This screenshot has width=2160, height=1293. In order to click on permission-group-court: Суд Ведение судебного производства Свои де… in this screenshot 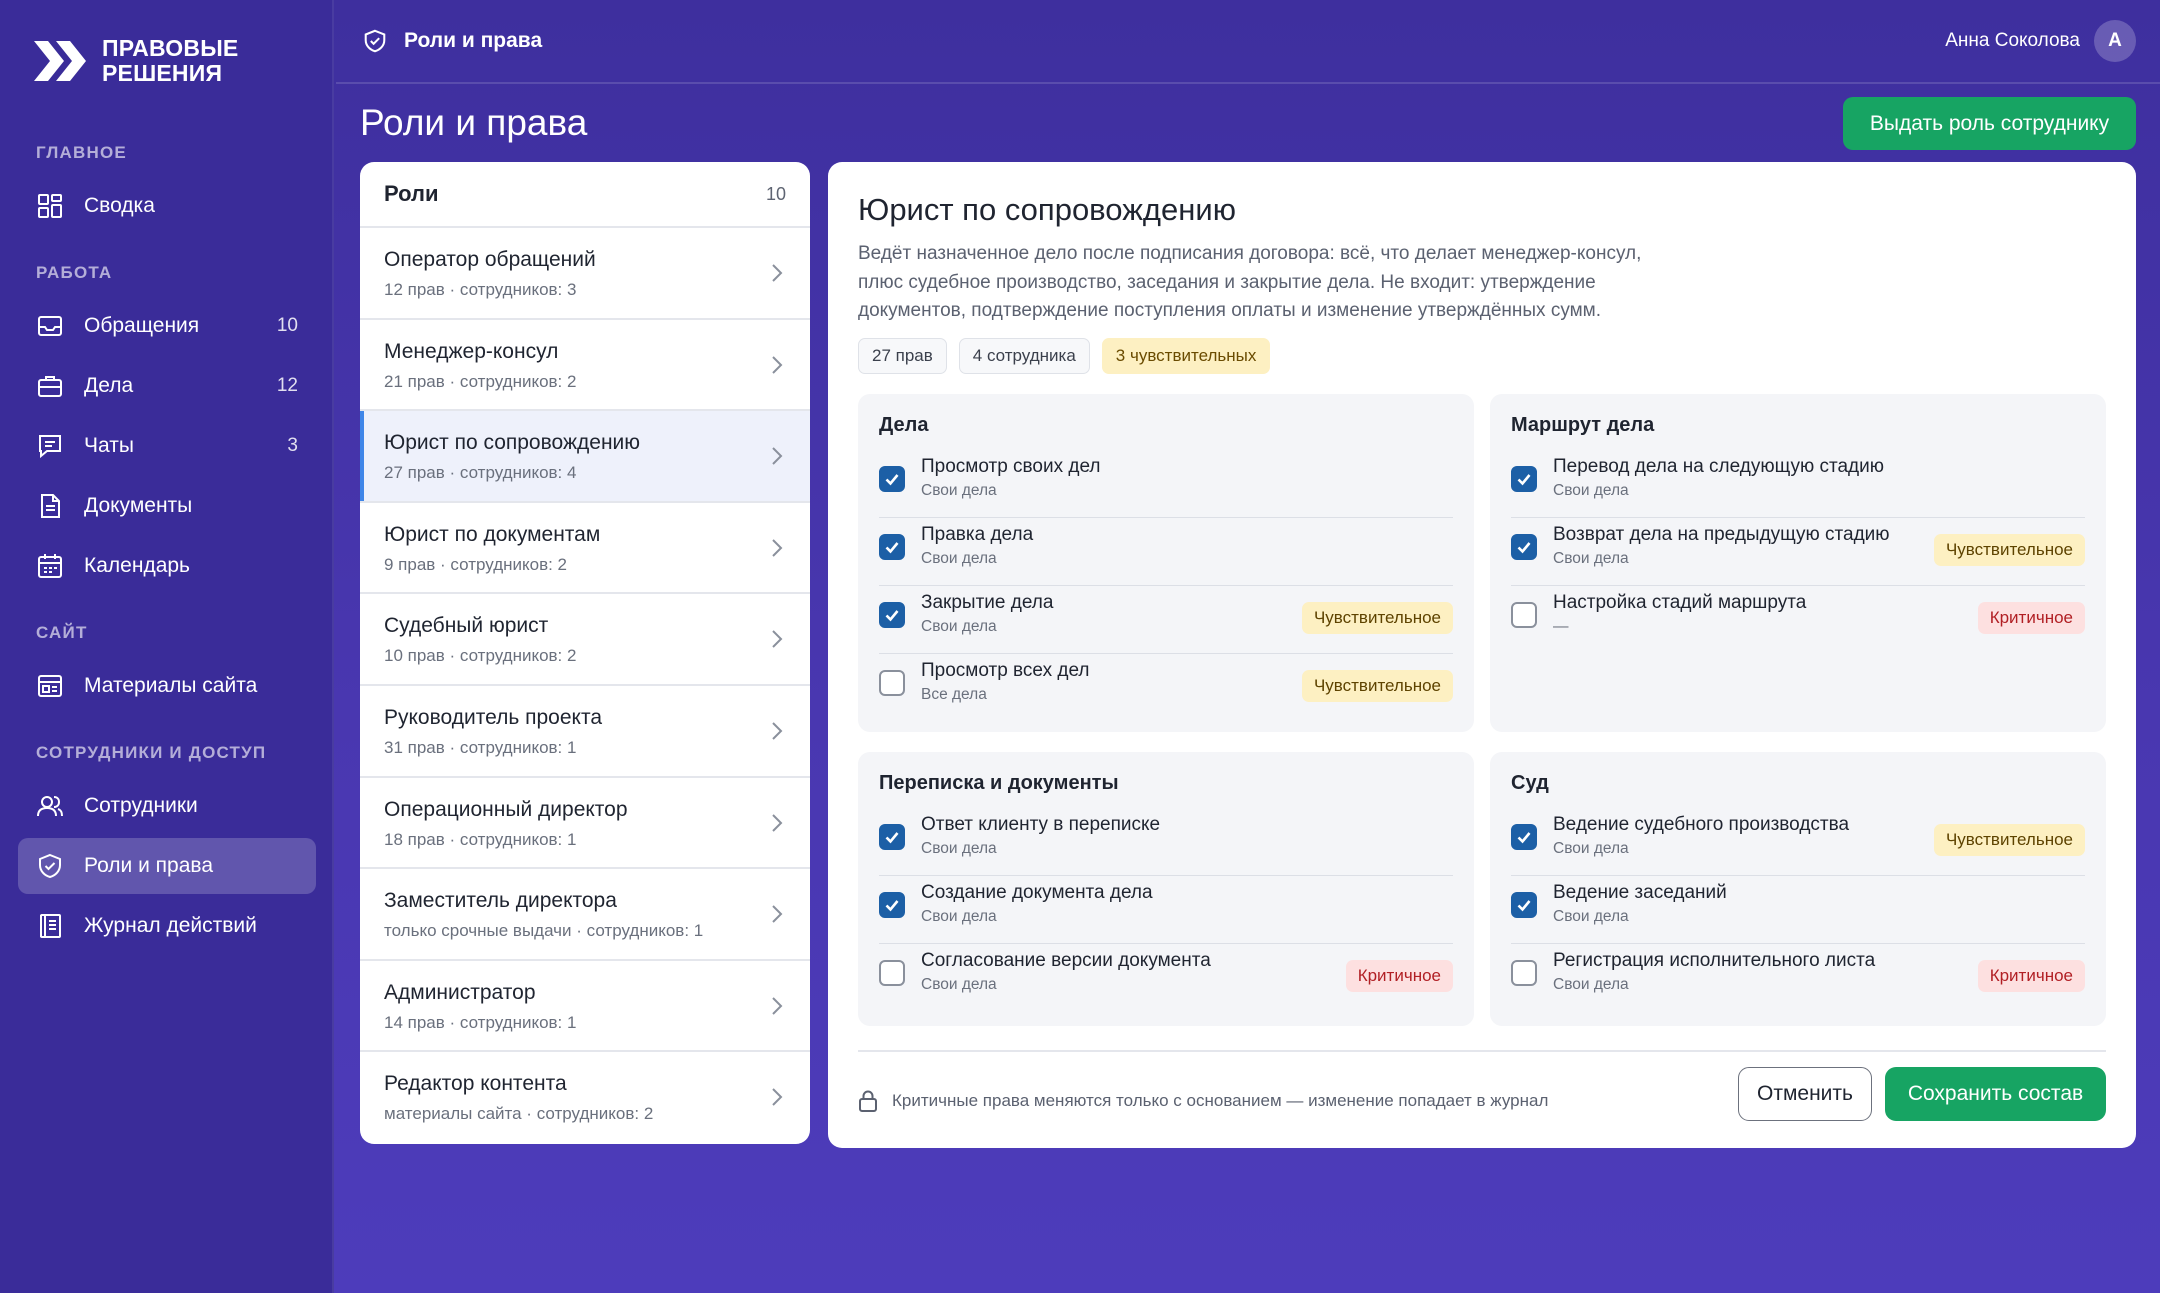, I will do `click(1798, 889)`.